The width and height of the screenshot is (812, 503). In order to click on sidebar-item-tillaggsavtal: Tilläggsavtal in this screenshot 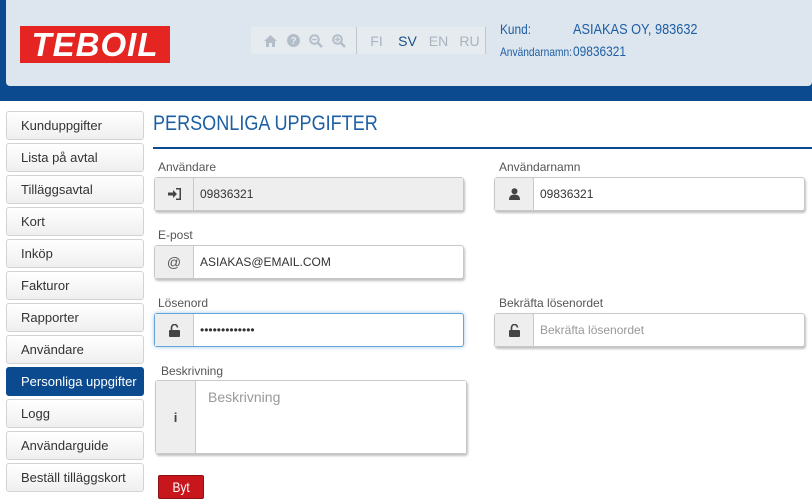, I will do `click(75, 189)`.